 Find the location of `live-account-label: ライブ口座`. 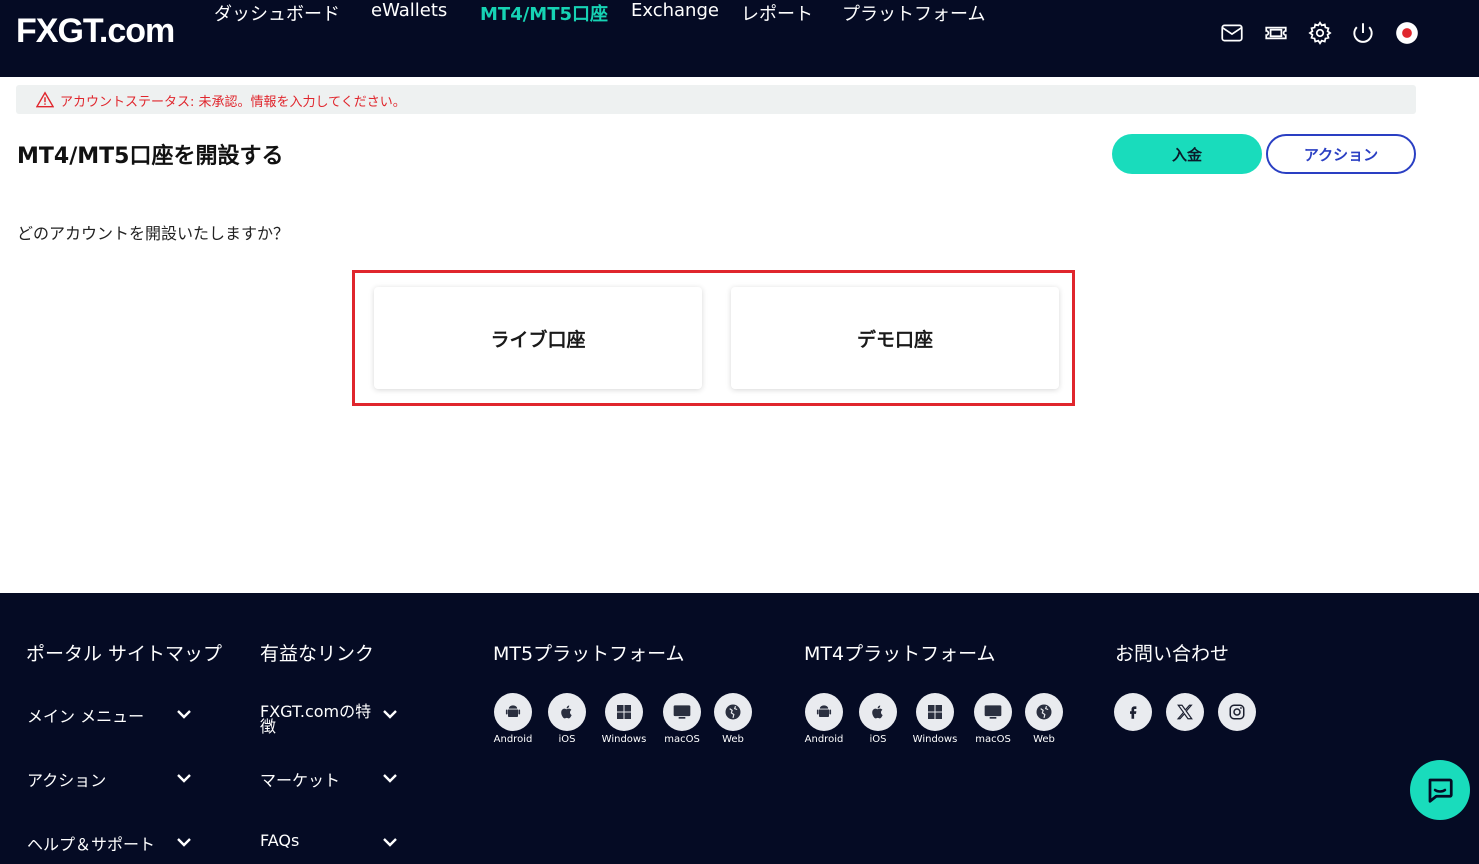

live-account-label: ライブ口座 is located at coordinates (538, 339).